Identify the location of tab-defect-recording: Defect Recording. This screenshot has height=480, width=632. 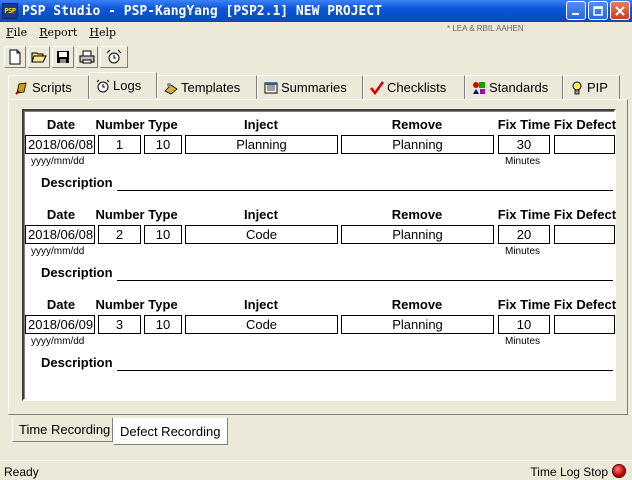
(170, 431).